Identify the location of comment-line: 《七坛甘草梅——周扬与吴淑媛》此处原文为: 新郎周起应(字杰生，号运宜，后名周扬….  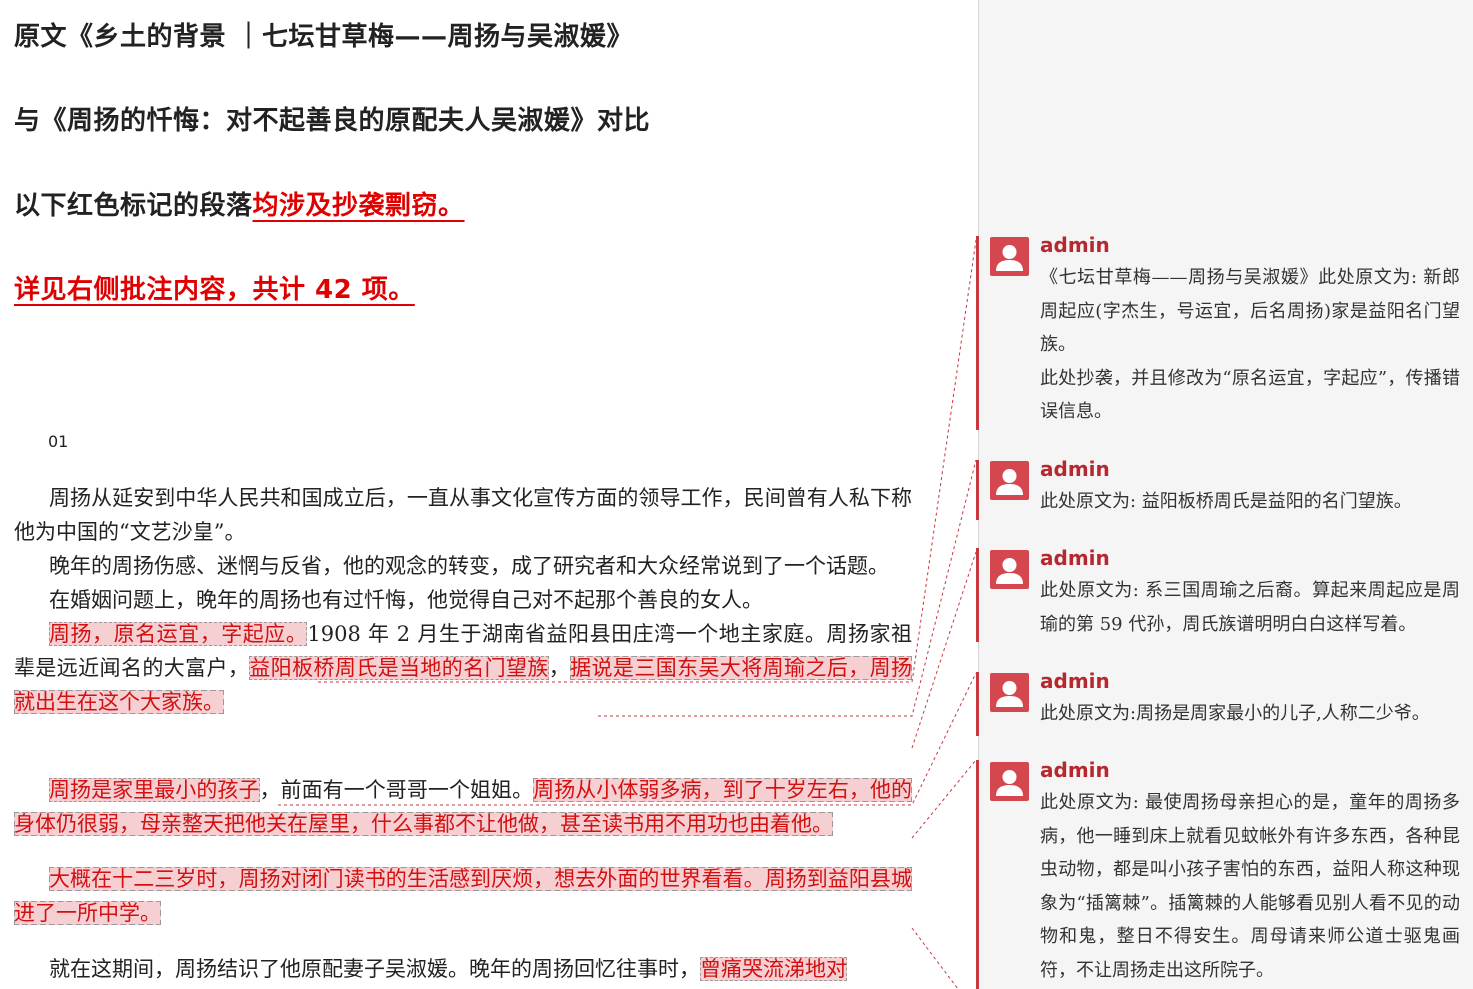
(1250, 311).